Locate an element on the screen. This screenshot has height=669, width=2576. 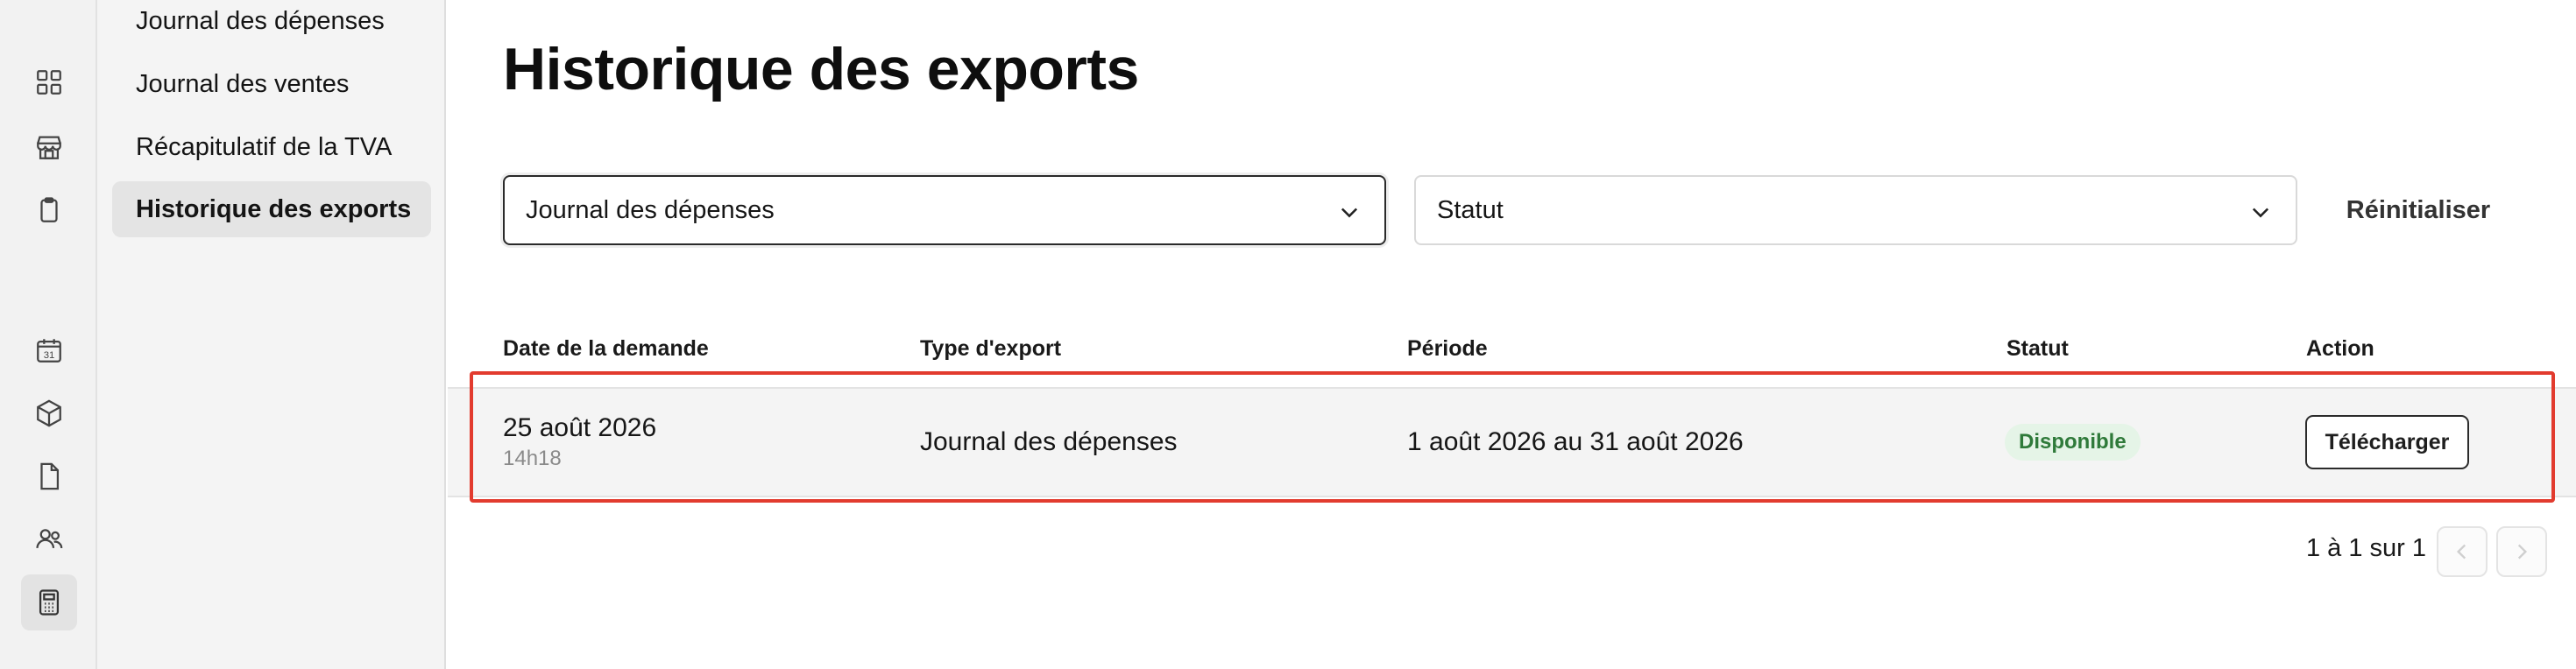
status-select-value: Statut is located at coordinates (1470, 209).